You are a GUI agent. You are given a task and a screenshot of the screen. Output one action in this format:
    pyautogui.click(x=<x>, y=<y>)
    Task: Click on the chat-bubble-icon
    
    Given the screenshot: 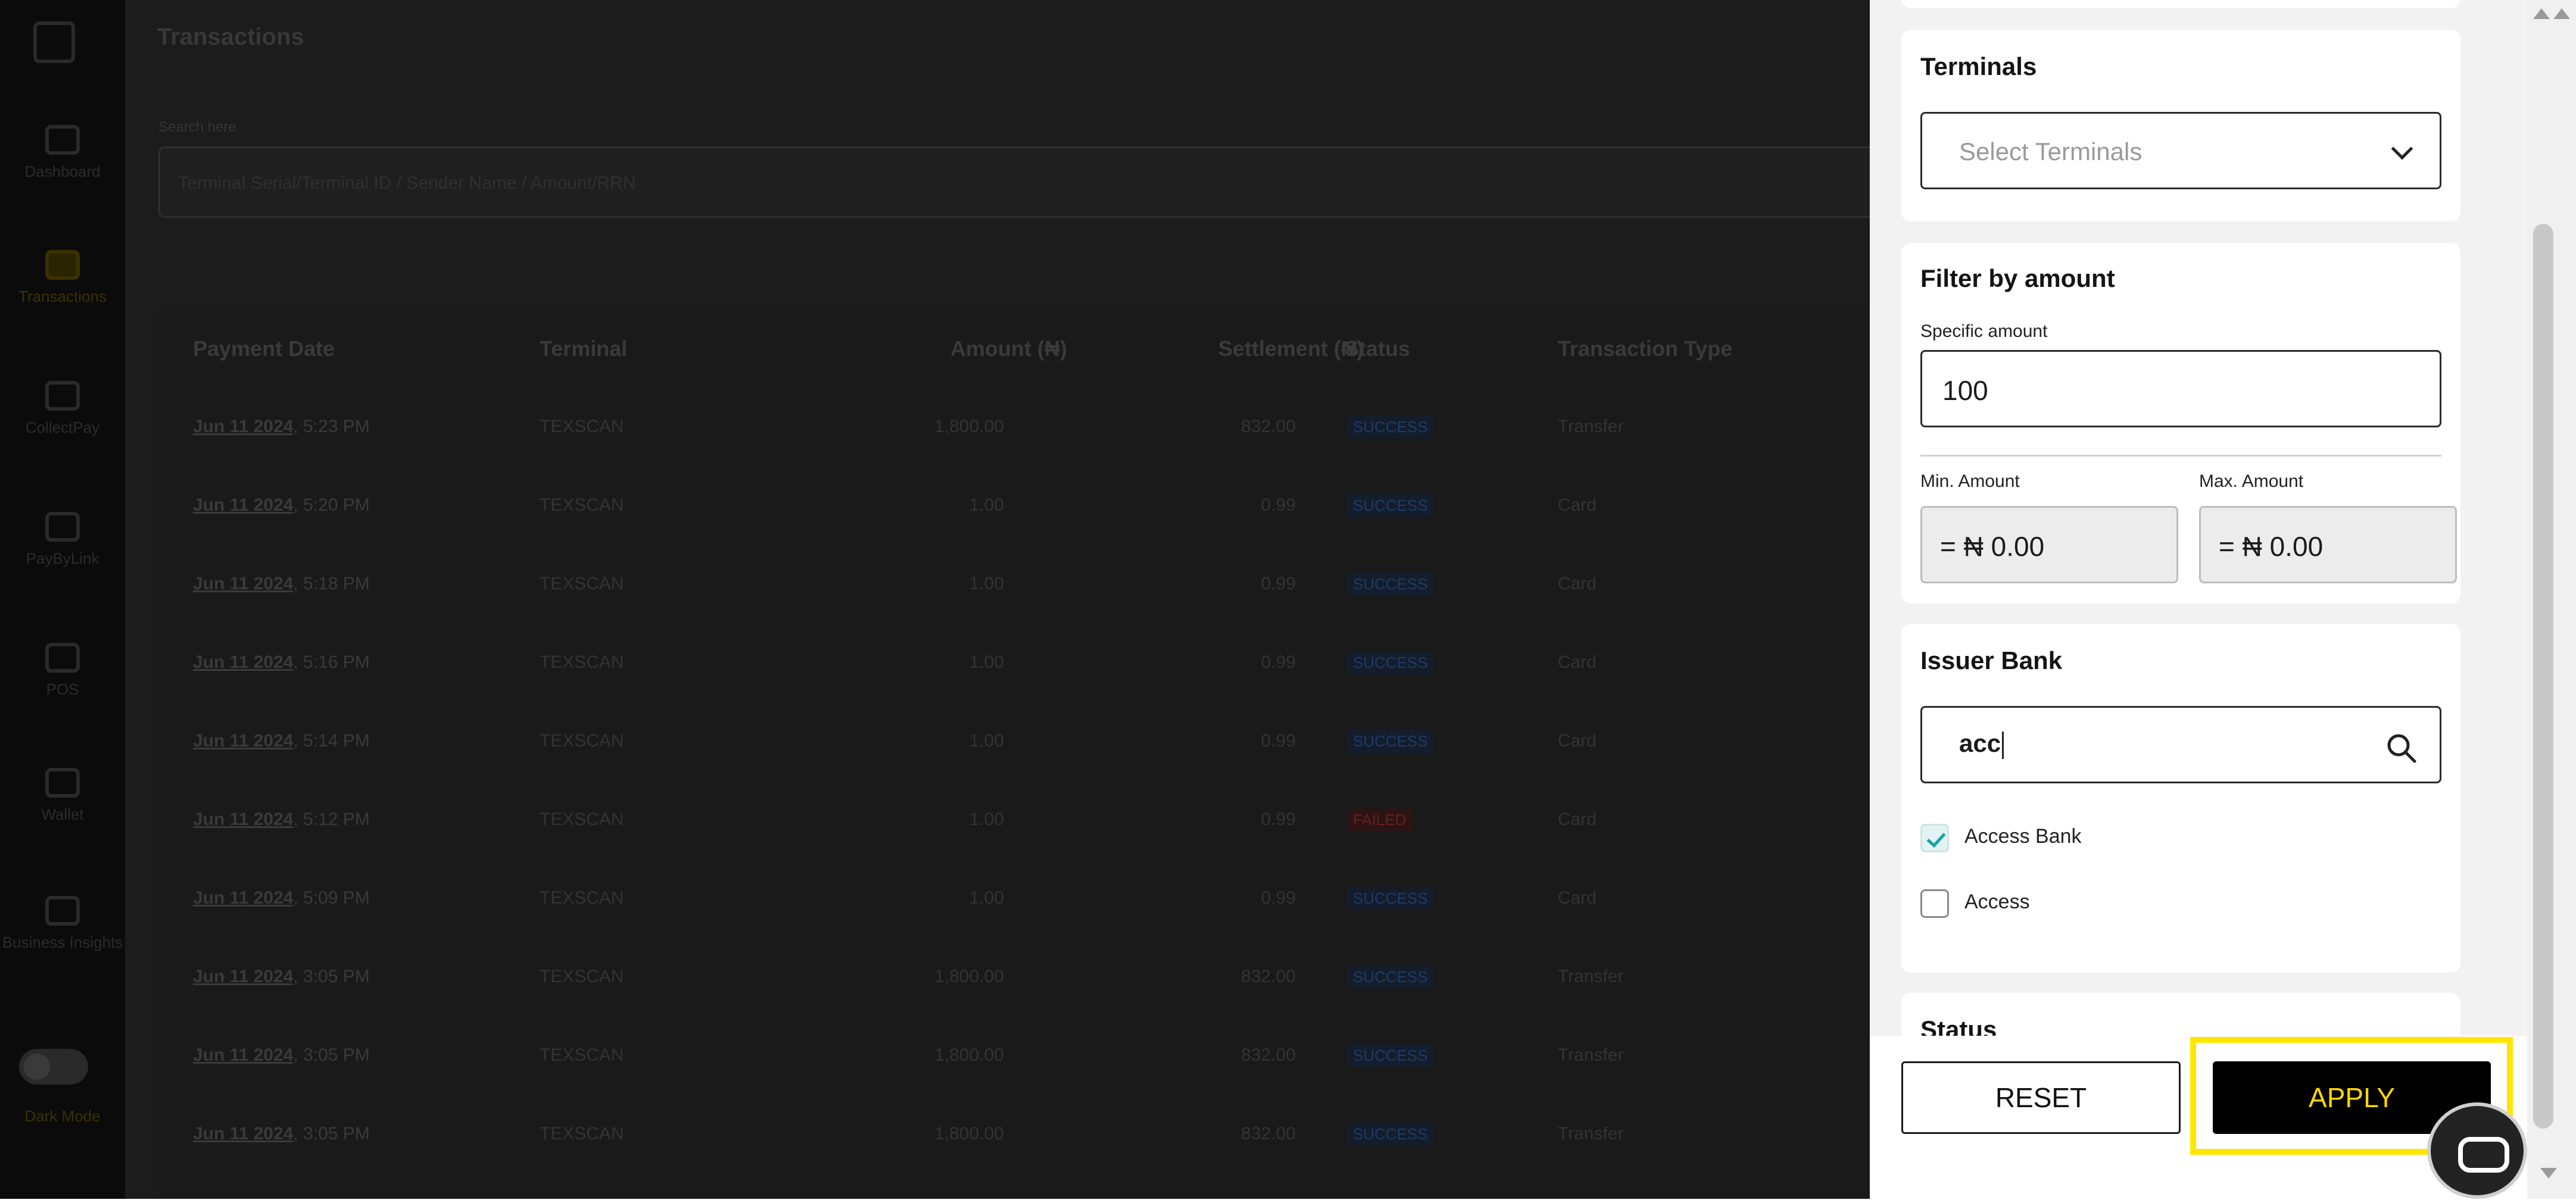 What is the action you would take?
    pyautogui.click(x=2477, y=1150)
    